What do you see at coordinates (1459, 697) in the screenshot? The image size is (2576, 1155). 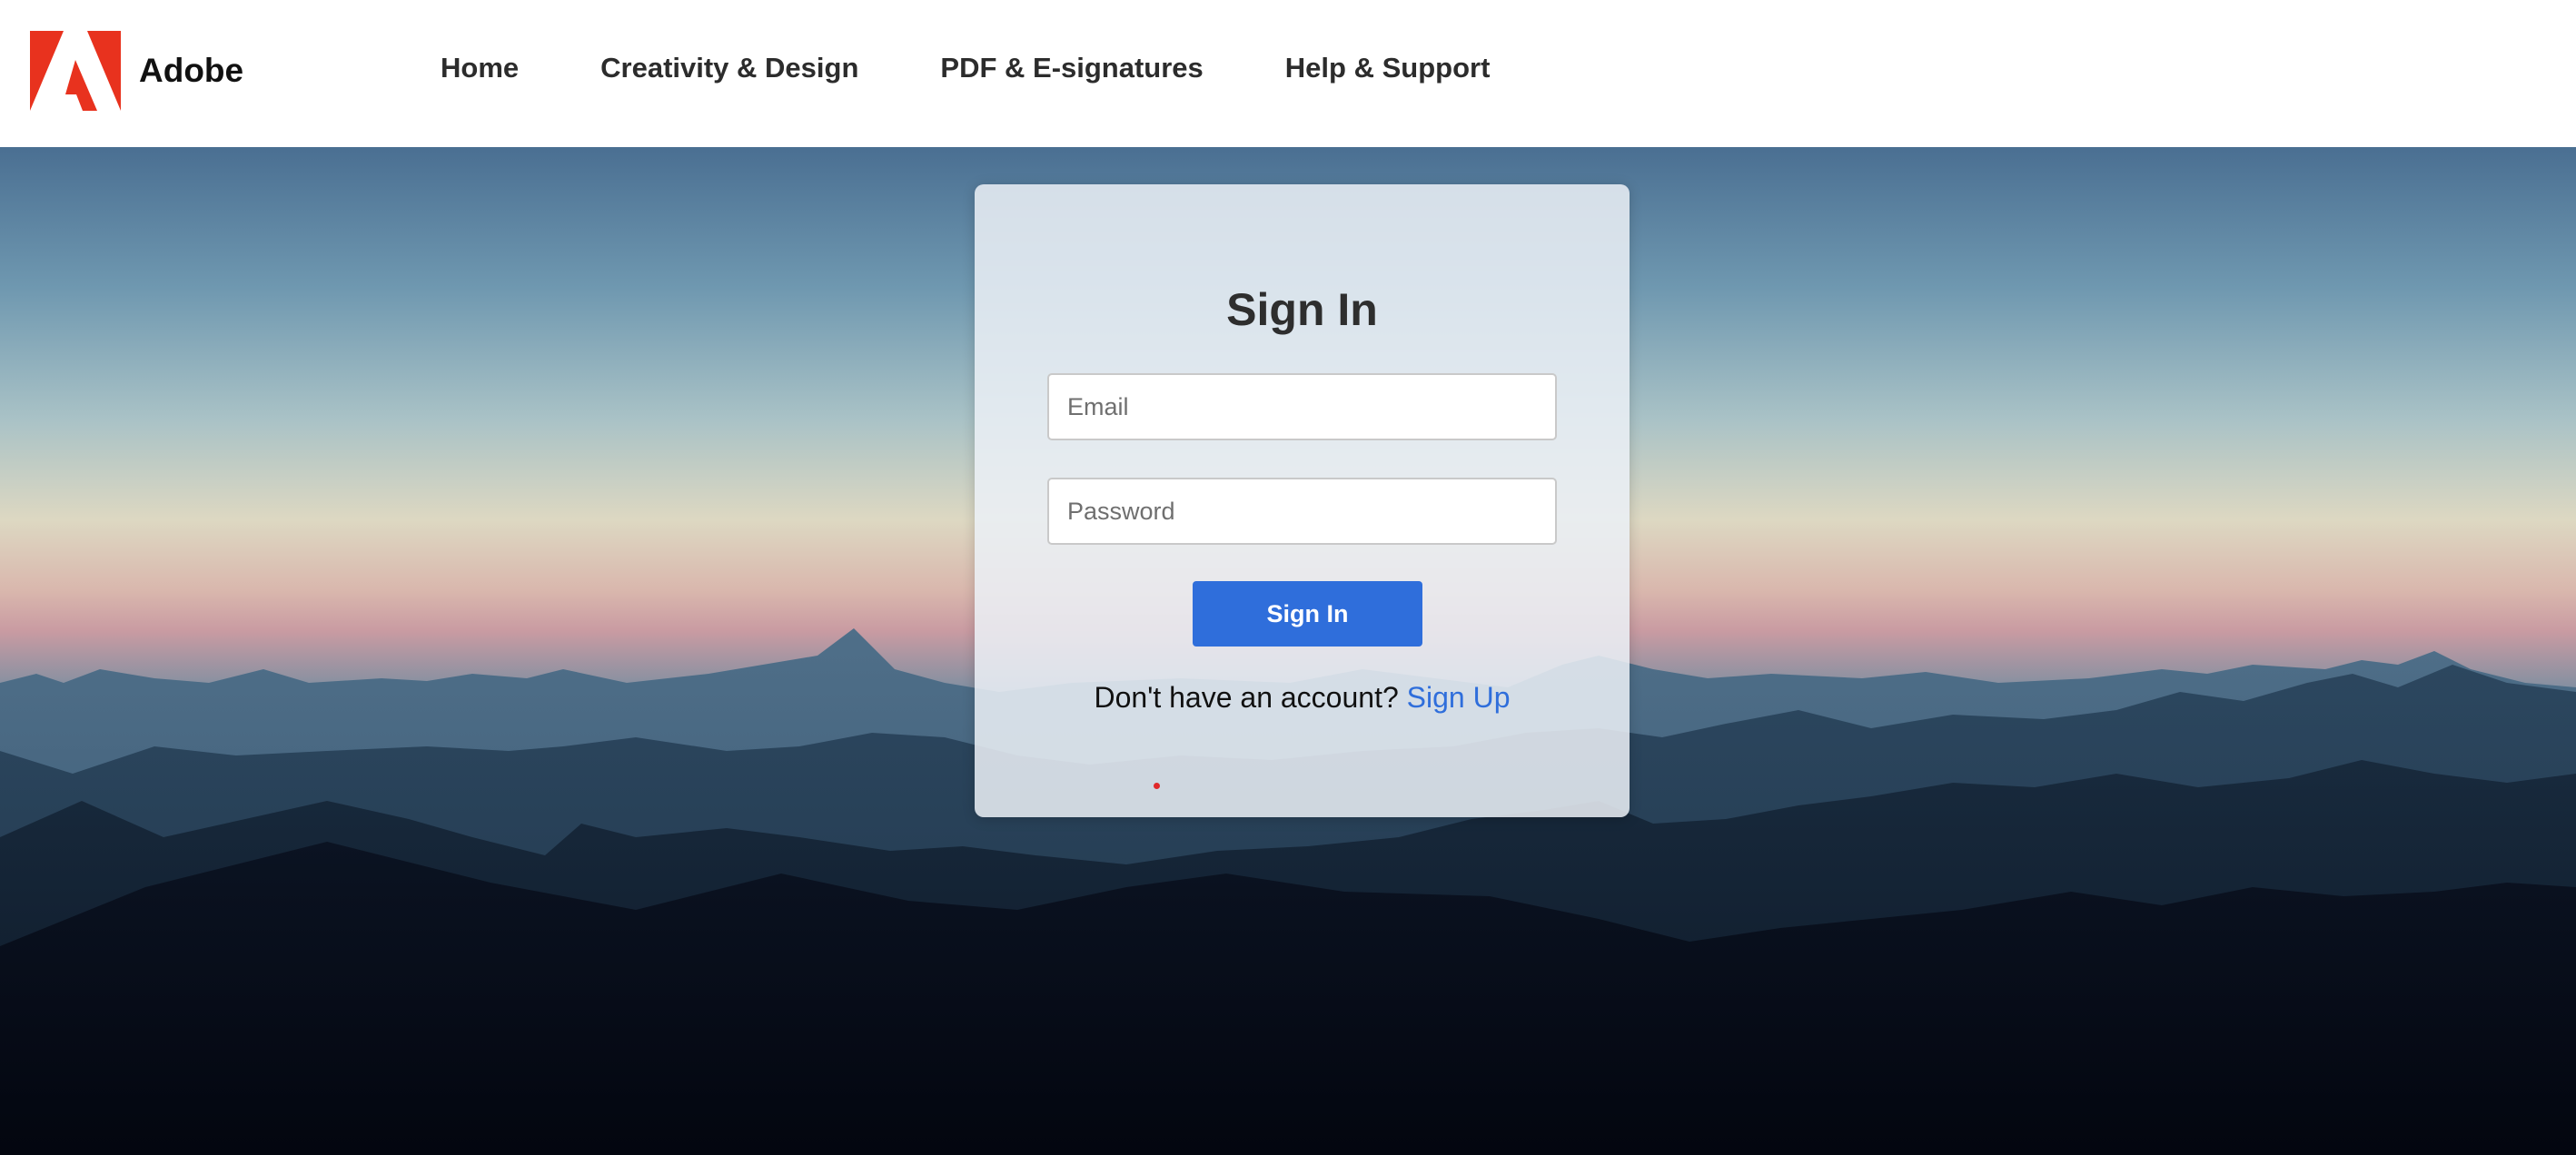 I see `signup-link: Sign Up` at bounding box center [1459, 697].